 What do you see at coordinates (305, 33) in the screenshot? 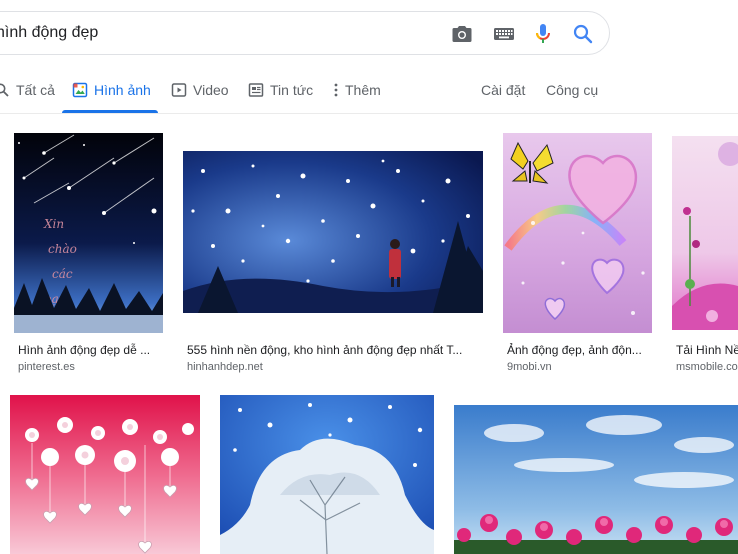
I see `search-box: hình động đẹp` at bounding box center [305, 33].